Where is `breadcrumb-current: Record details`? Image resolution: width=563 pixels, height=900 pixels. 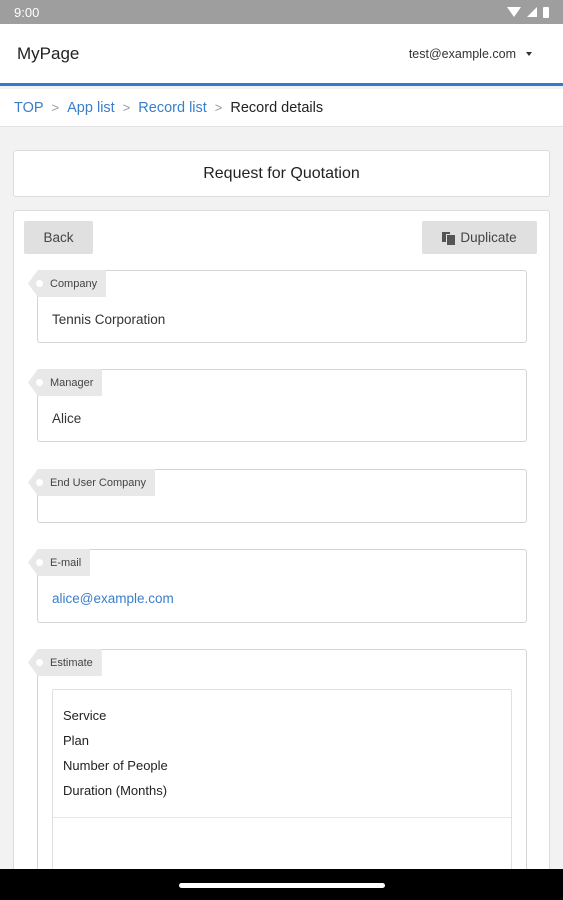 breadcrumb-current: Record details is located at coordinates (277, 107).